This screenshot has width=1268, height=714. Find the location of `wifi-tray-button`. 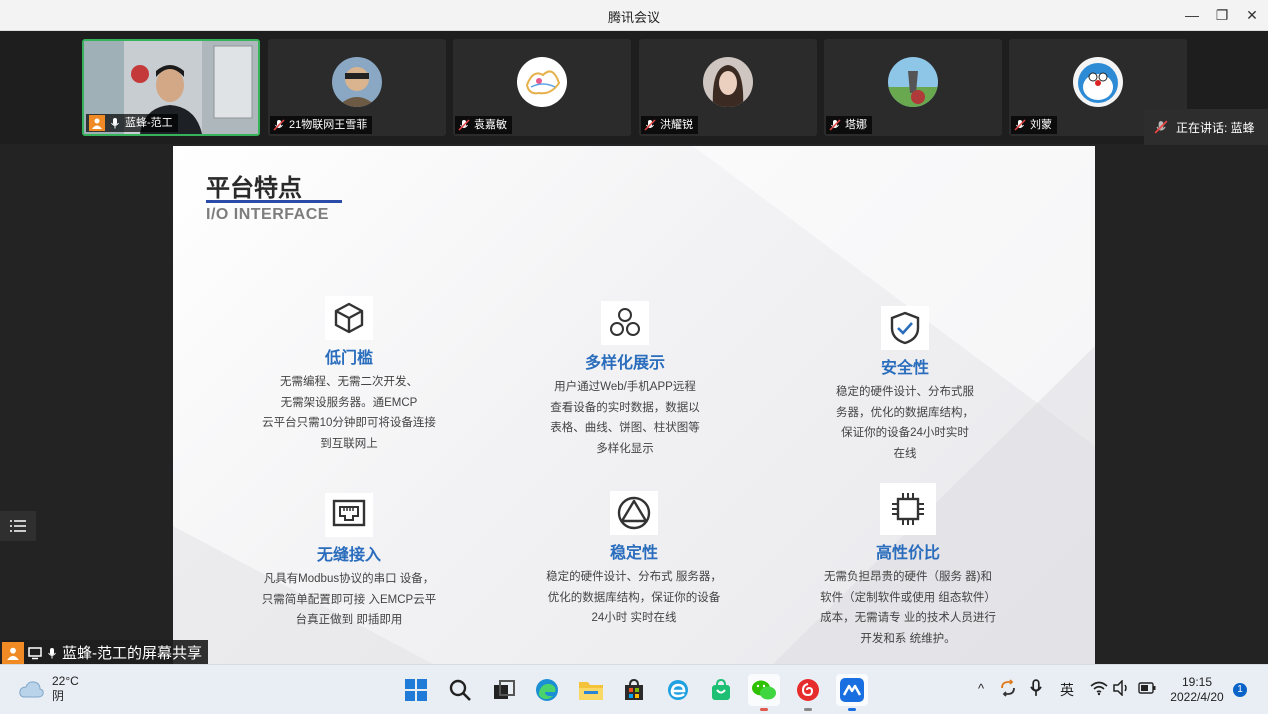

wifi-tray-button is located at coordinates (1099, 689).